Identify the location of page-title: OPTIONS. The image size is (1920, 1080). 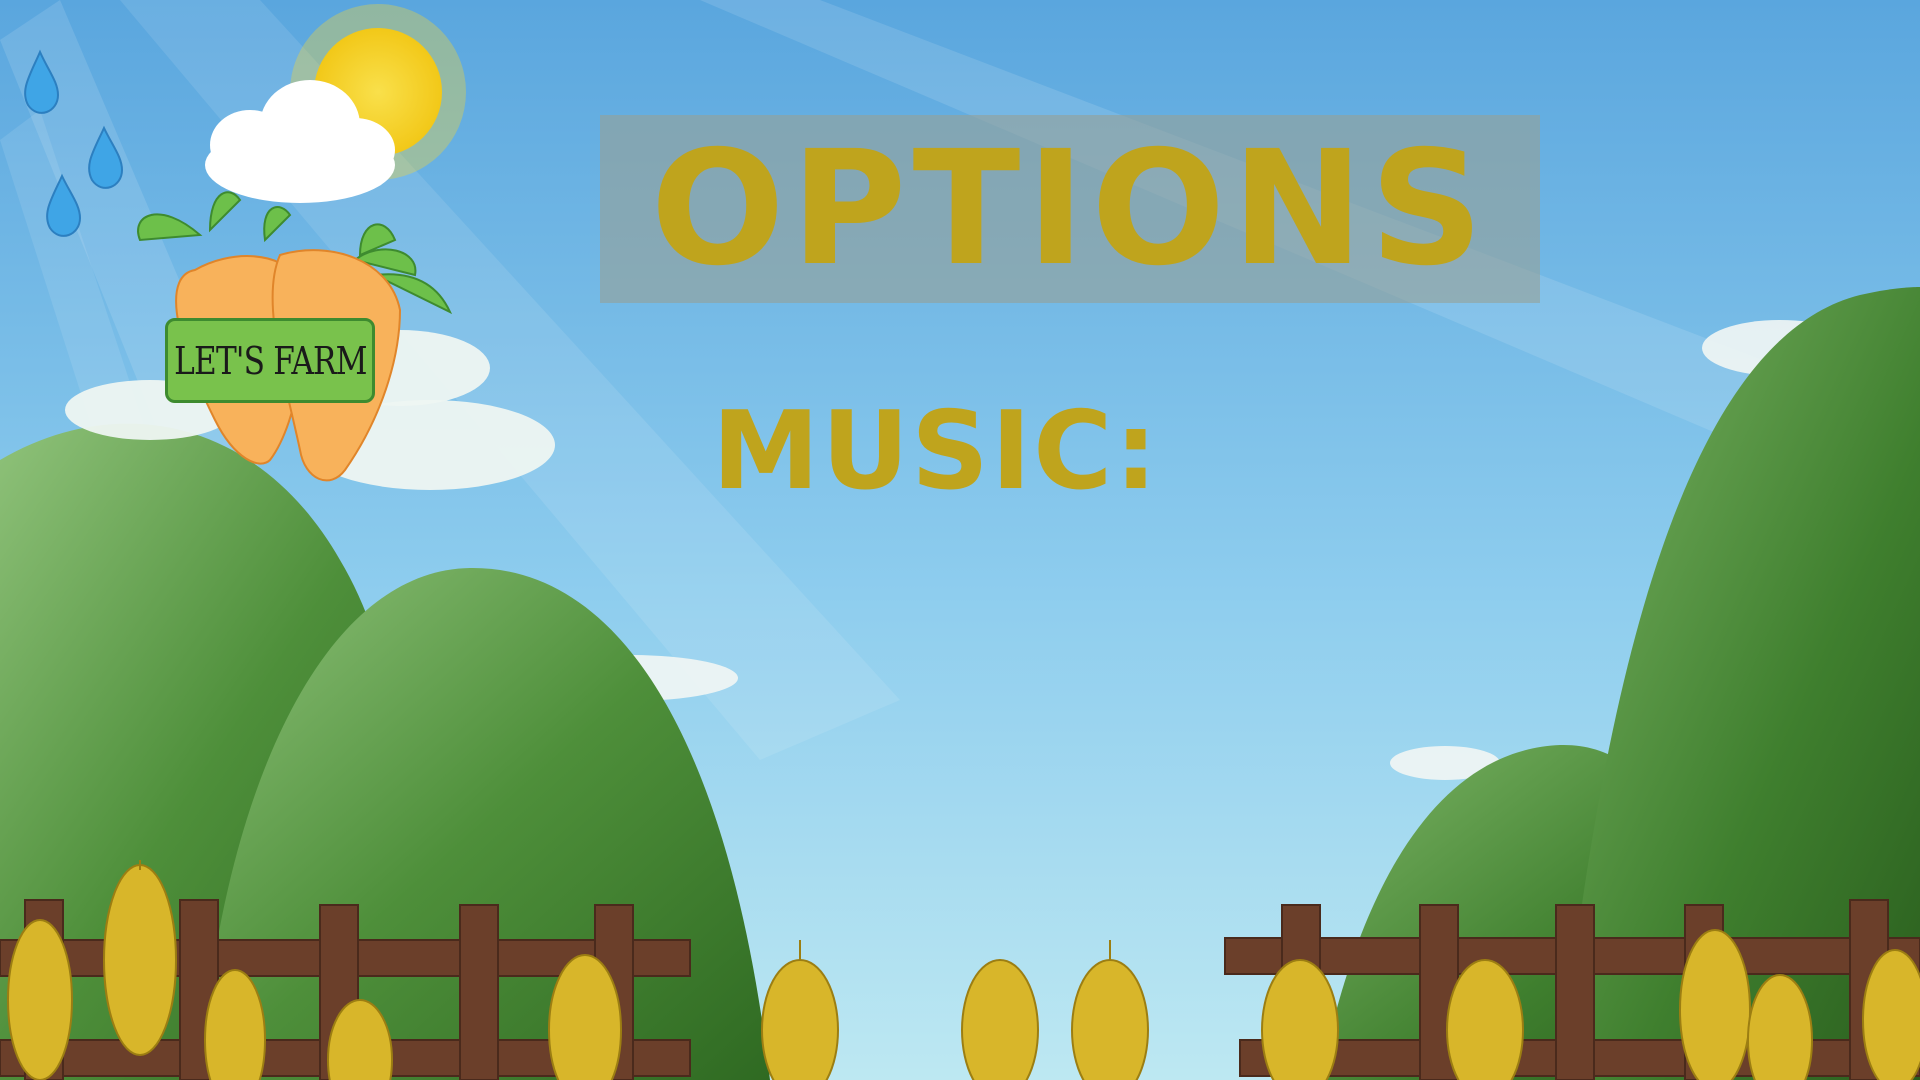
(1070, 209).